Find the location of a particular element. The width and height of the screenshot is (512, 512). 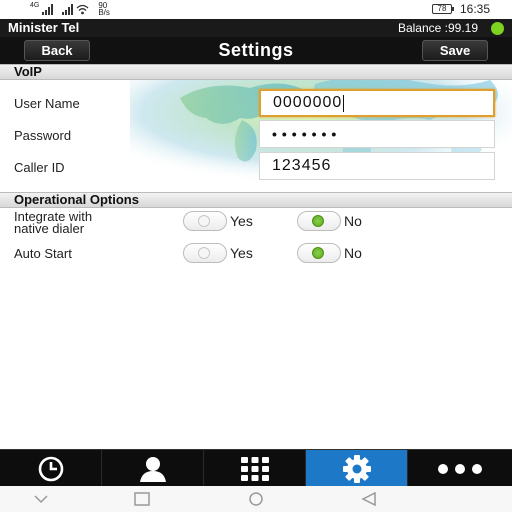

wifi-icon is located at coordinates (82, 9).